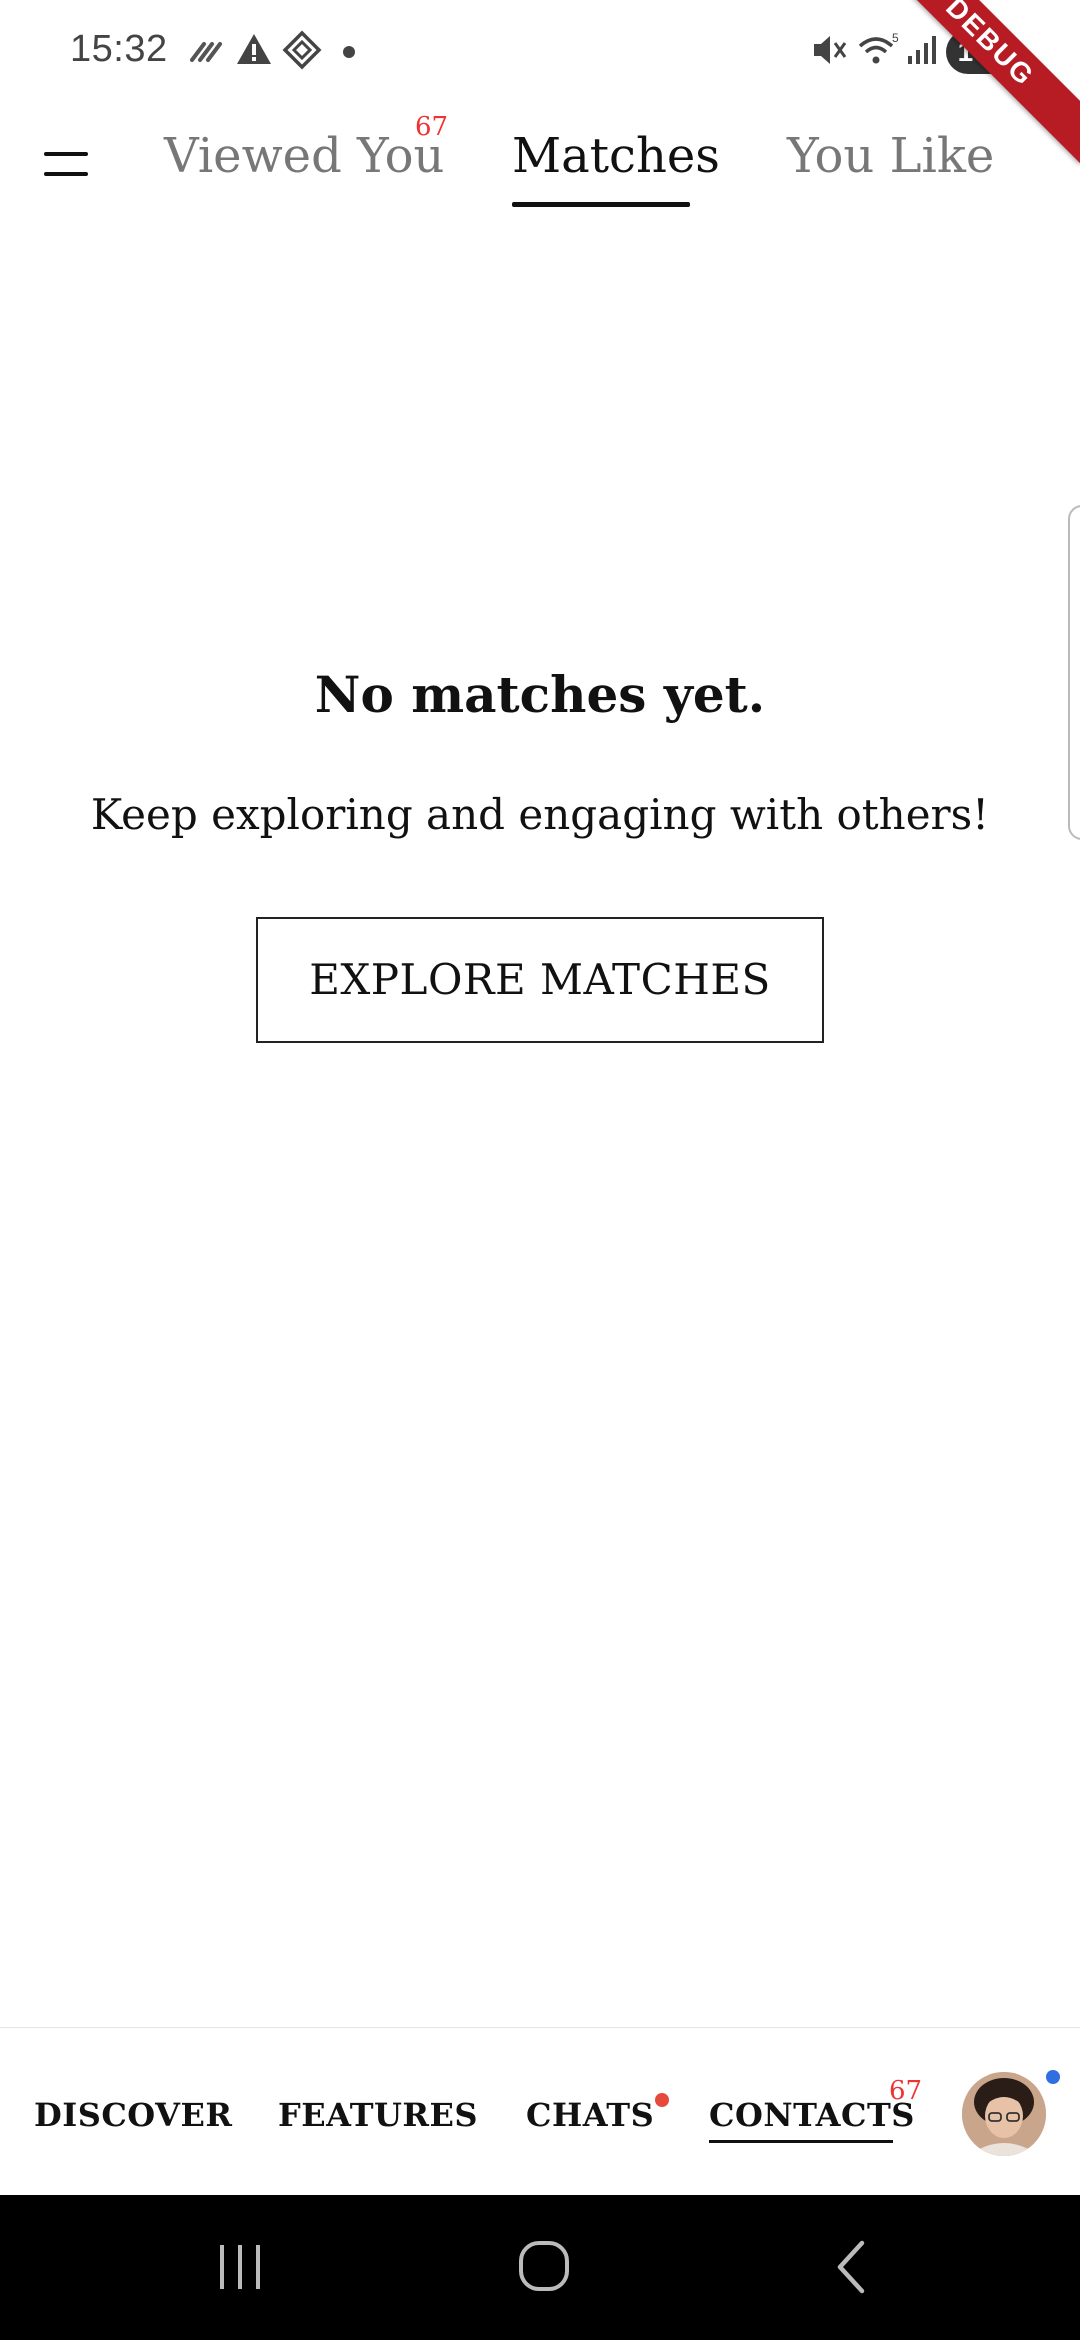 This screenshot has height=2340, width=1080. What do you see at coordinates (133, 2115) in the screenshot?
I see `nav-discover: DISCOVER` at bounding box center [133, 2115].